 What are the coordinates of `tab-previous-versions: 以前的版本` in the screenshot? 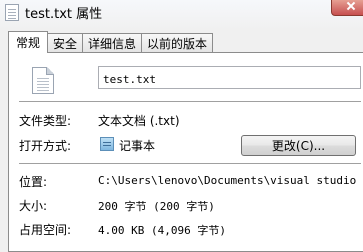 It's located at (178, 43).